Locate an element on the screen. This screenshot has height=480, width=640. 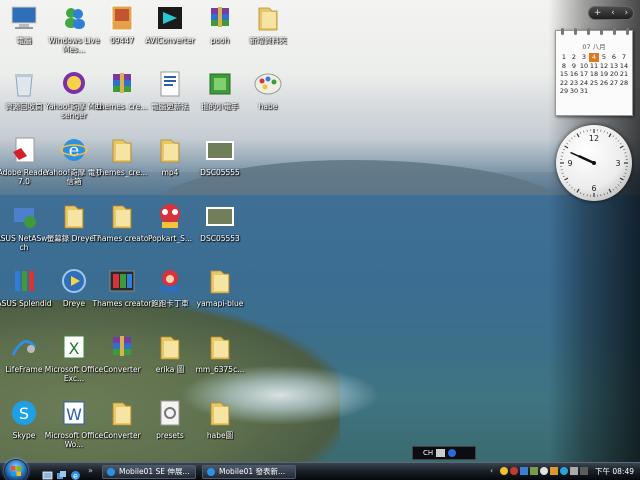
help-icon is located at coordinates (452, 453).